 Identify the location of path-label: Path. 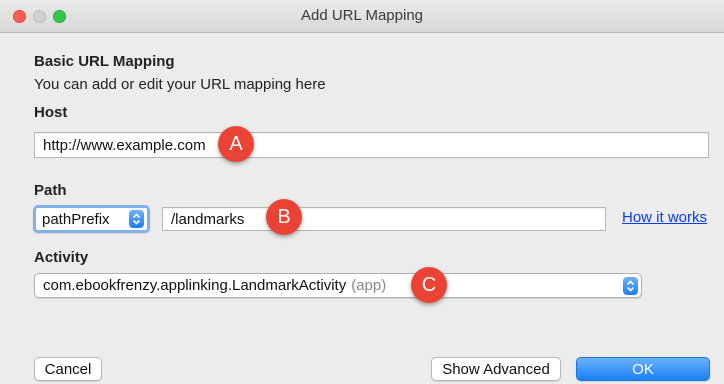
(50, 190).